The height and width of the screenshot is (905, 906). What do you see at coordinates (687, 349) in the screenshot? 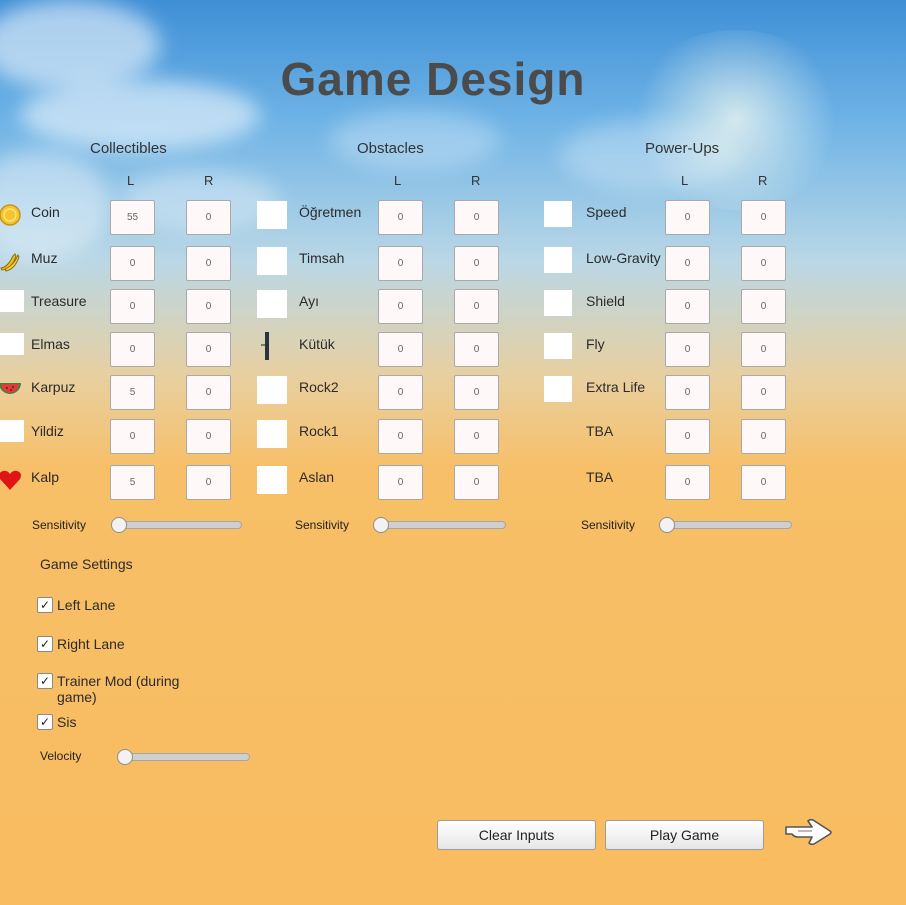
I see `powerups-3-l-input: 0` at bounding box center [687, 349].